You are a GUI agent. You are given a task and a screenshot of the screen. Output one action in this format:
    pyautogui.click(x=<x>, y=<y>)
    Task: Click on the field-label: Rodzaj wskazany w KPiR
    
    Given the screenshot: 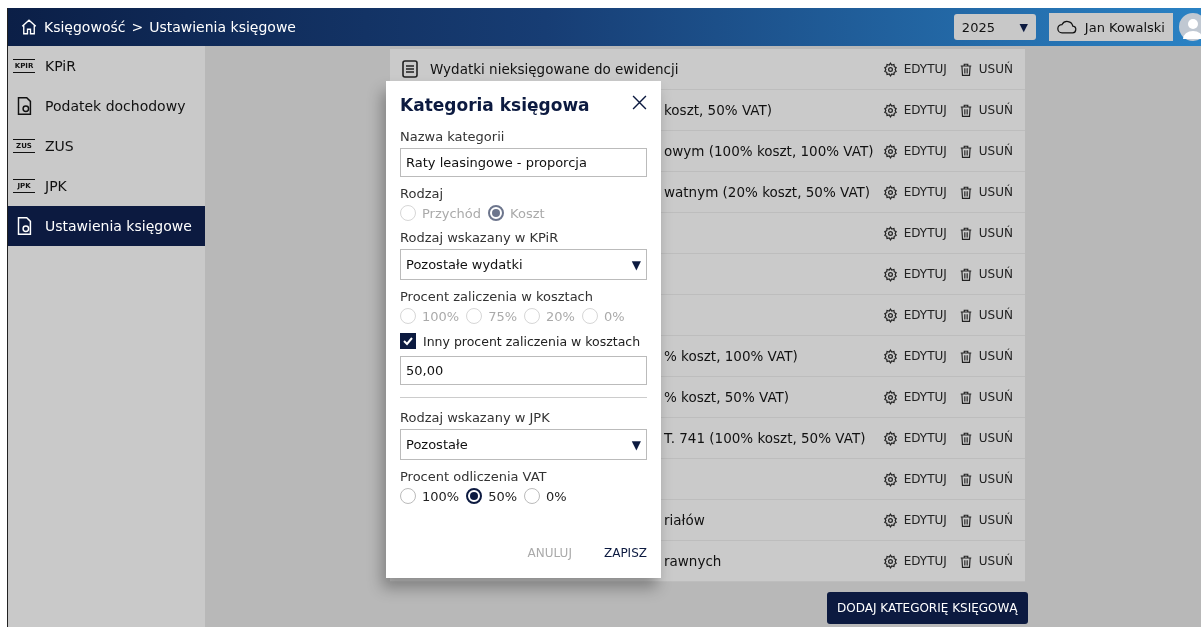 What is the action you would take?
    pyautogui.click(x=480, y=237)
    